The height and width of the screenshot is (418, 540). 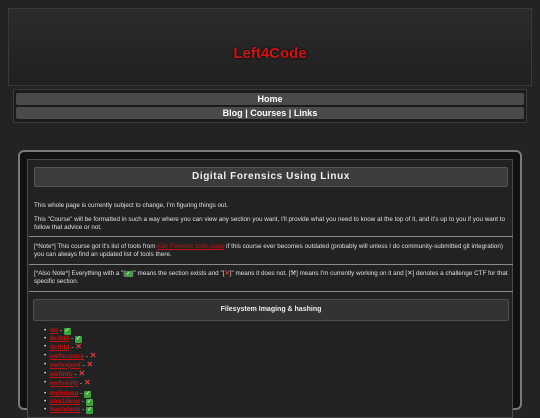 What do you see at coordinates (270, 106) in the screenshot?
I see `navigation: Home Blog | Courses | Links` at bounding box center [270, 106].